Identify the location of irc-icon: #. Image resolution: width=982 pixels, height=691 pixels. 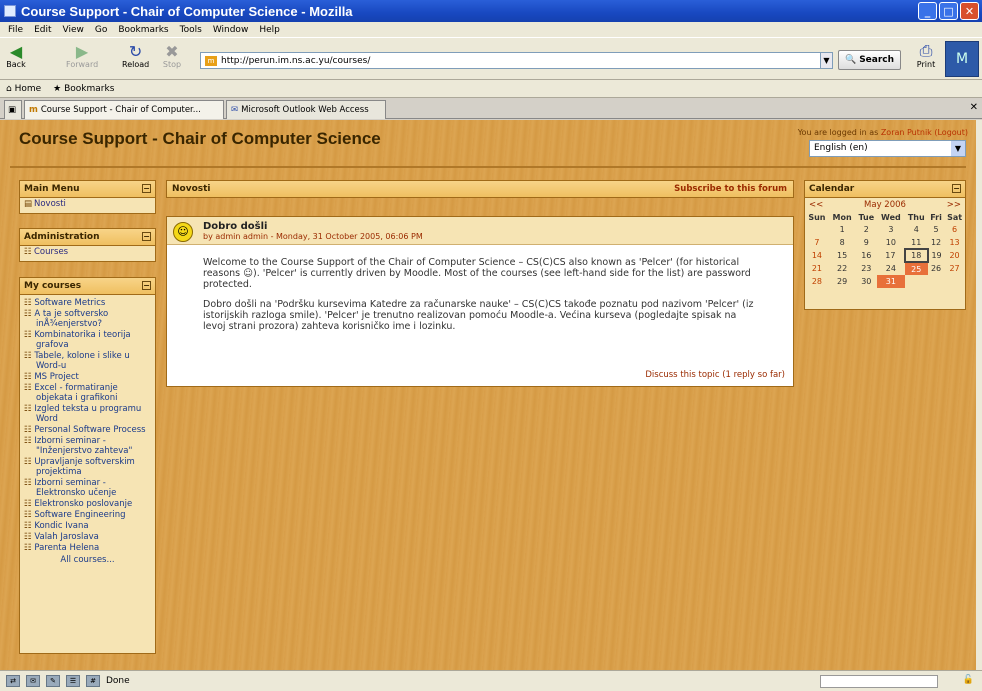
(93, 681).